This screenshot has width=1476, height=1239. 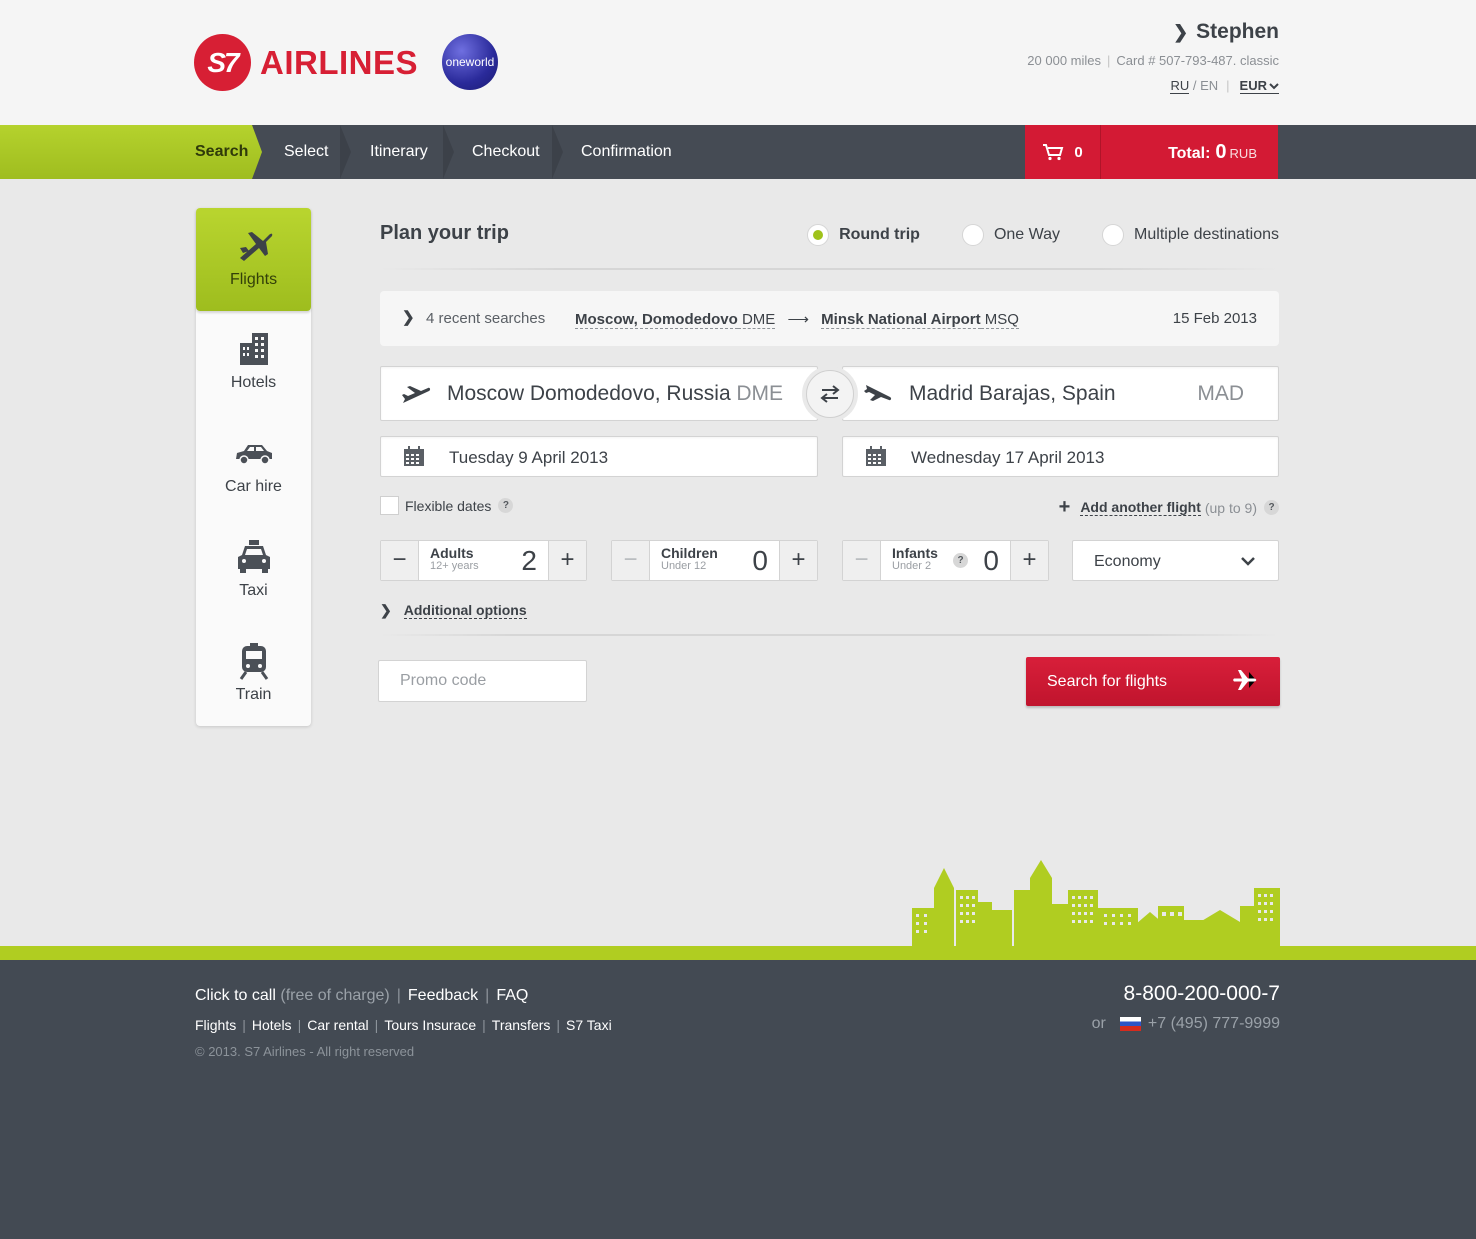 What do you see at coordinates (444, 233) in the screenshot?
I see `page-title: Plan your trip` at bounding box center [444, 233].